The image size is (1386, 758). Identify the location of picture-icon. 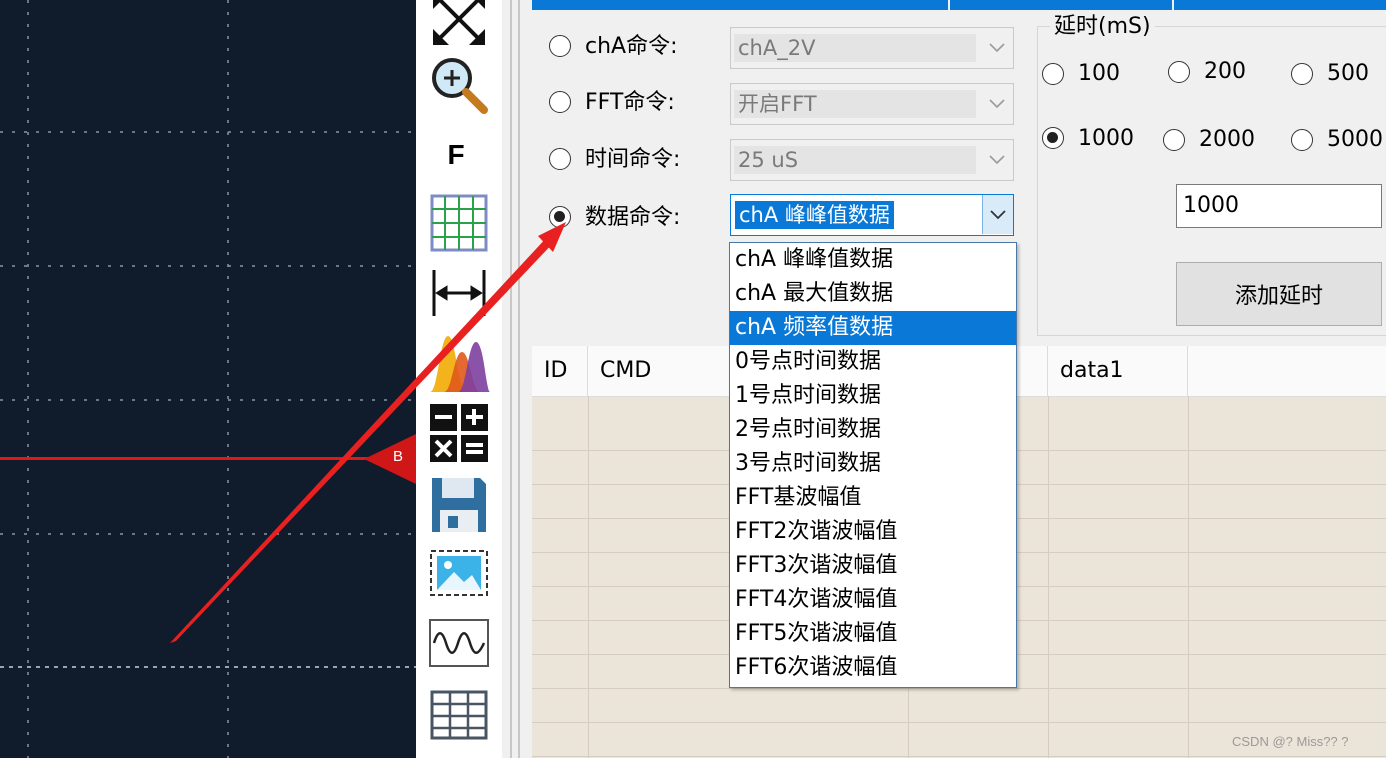
(459, 573).